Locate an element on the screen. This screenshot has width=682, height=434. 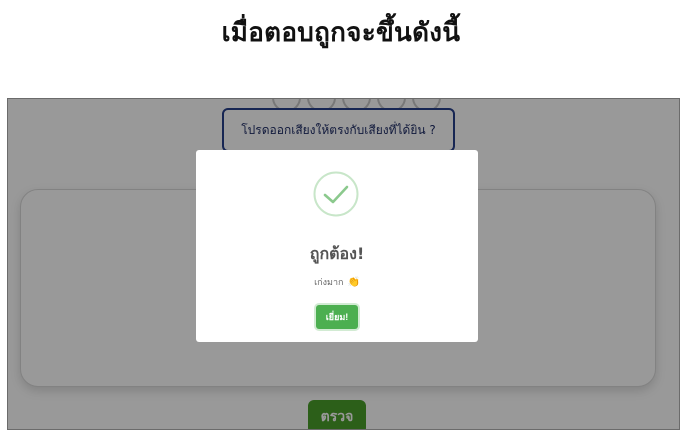
check-circle-icon is located at coordinates (336, 194).